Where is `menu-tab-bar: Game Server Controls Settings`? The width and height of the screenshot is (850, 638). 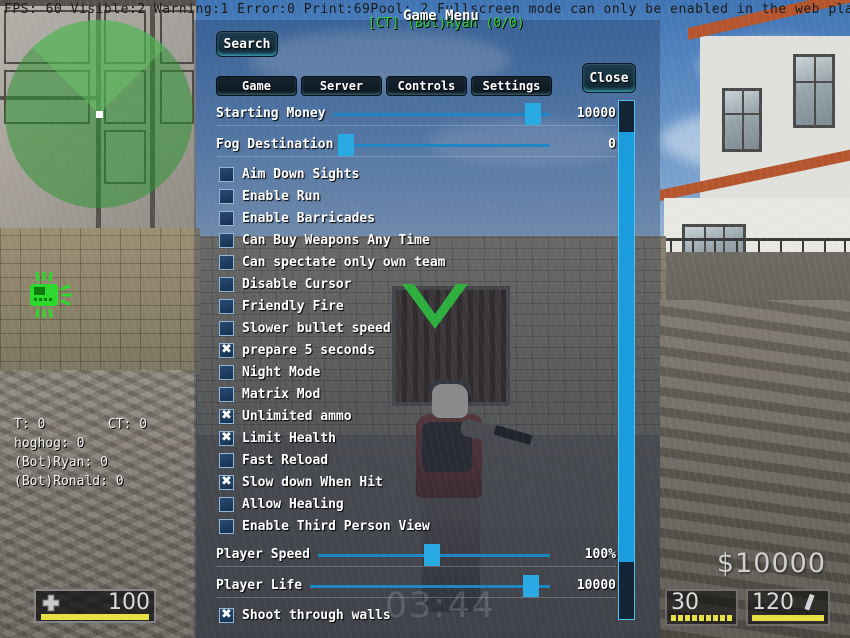
menu-tab-bar: Game Server Controls Settings is located at coordinates (384, 86).